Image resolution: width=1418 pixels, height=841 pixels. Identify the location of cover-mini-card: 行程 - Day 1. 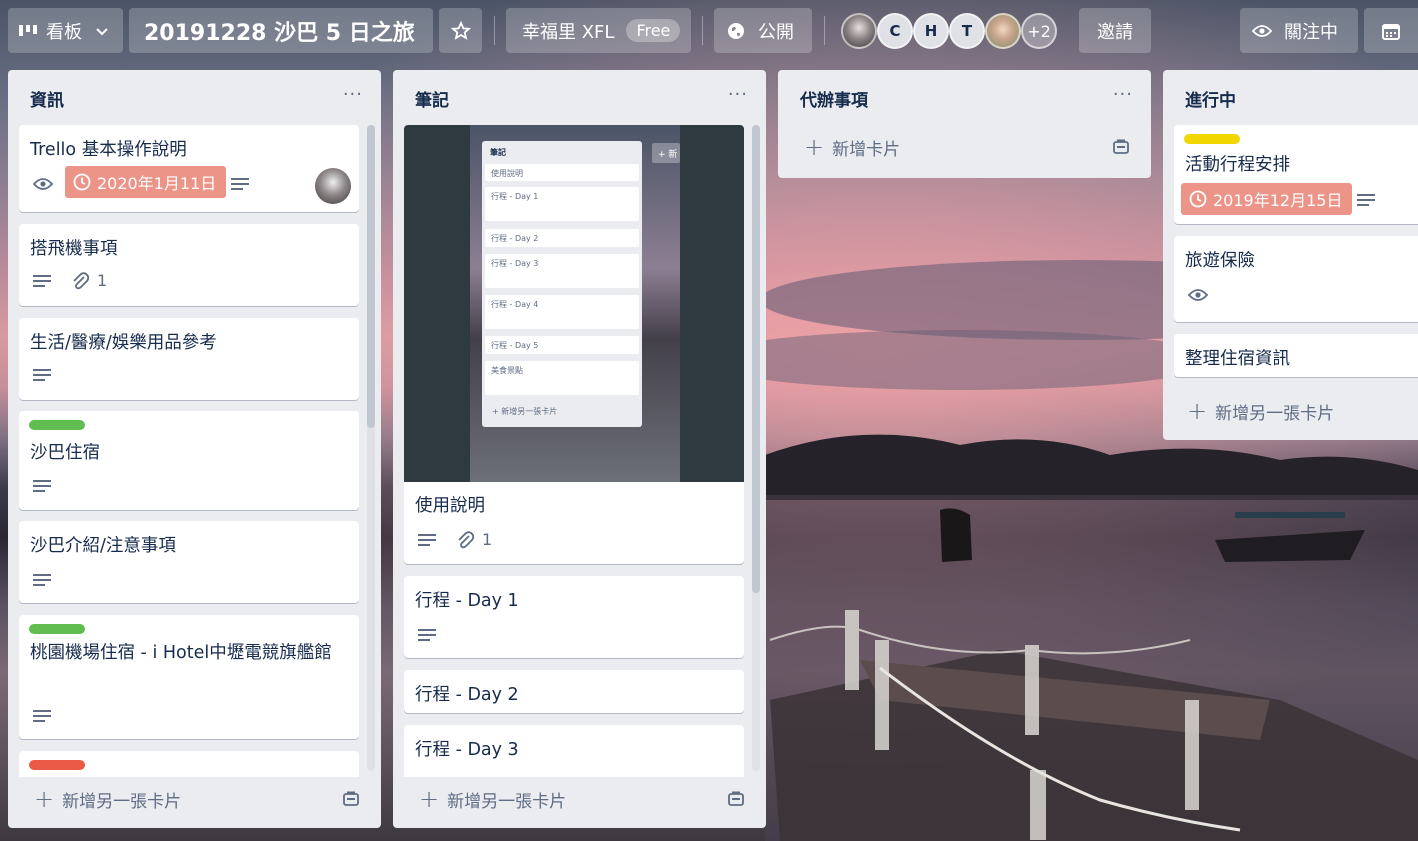
(562, 204).